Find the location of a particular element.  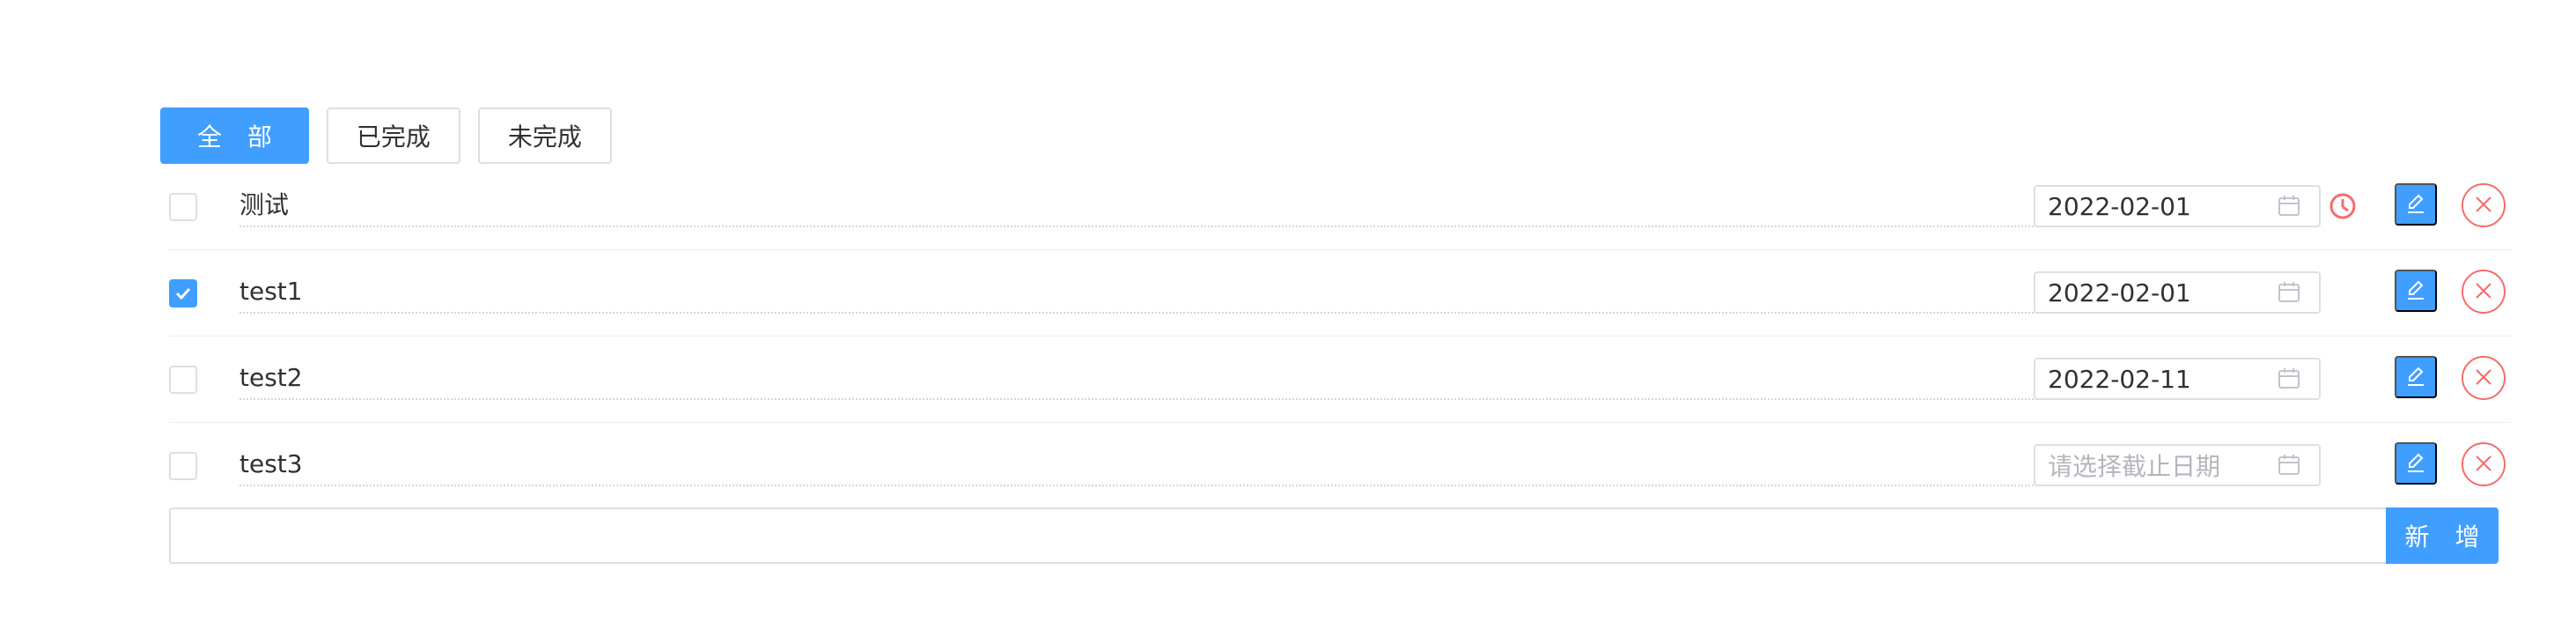

todo-row: 测试 2022-02-01 is located at coordinates (1340, 207).